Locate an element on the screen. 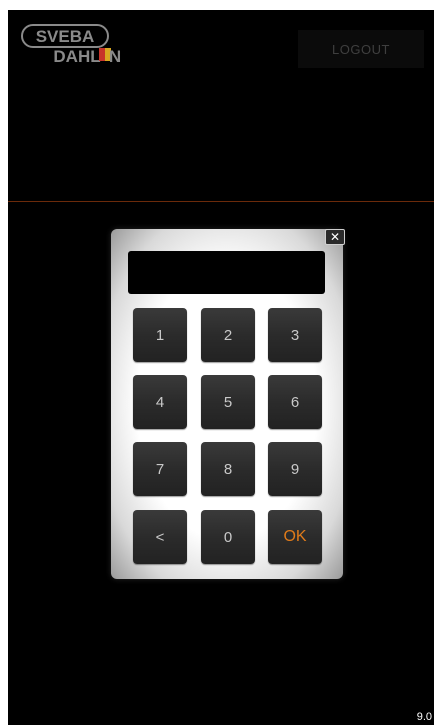 This screenshot has height=725, width=434. close-icon: ✕ is located at coordinates (335, 237).